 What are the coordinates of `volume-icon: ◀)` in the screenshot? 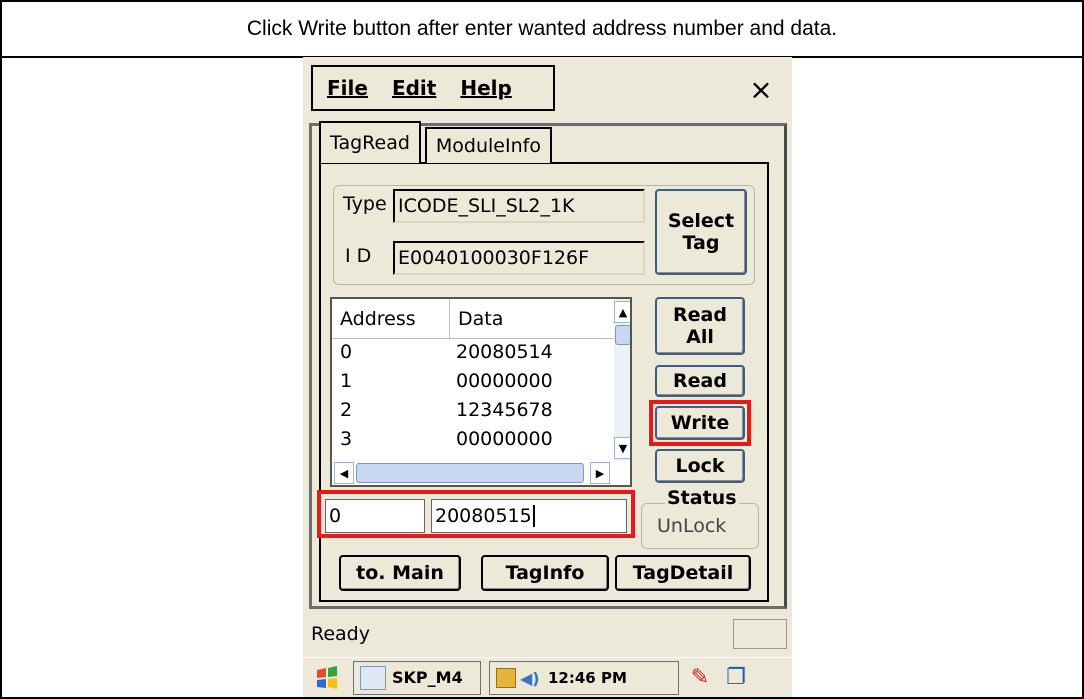 It's located at (531, 678).